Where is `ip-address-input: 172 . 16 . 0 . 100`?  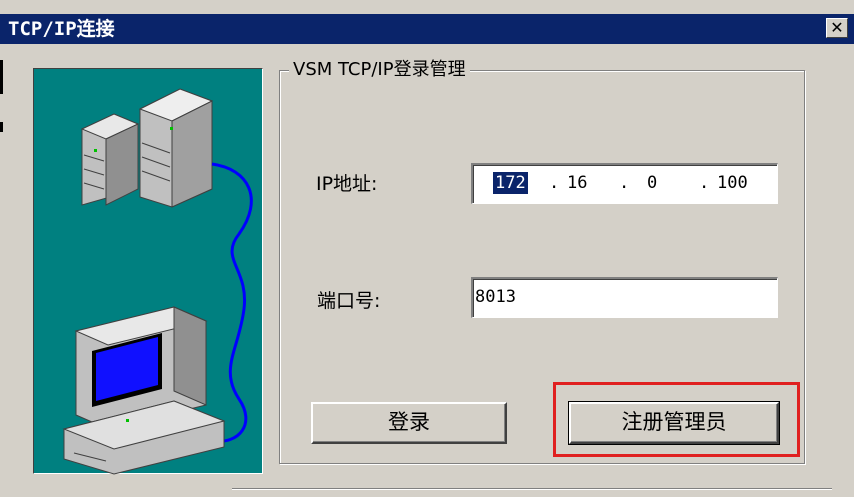
ip-address-input: 172 . 16 . 0 . 100 is located at coordinates (624, 183).